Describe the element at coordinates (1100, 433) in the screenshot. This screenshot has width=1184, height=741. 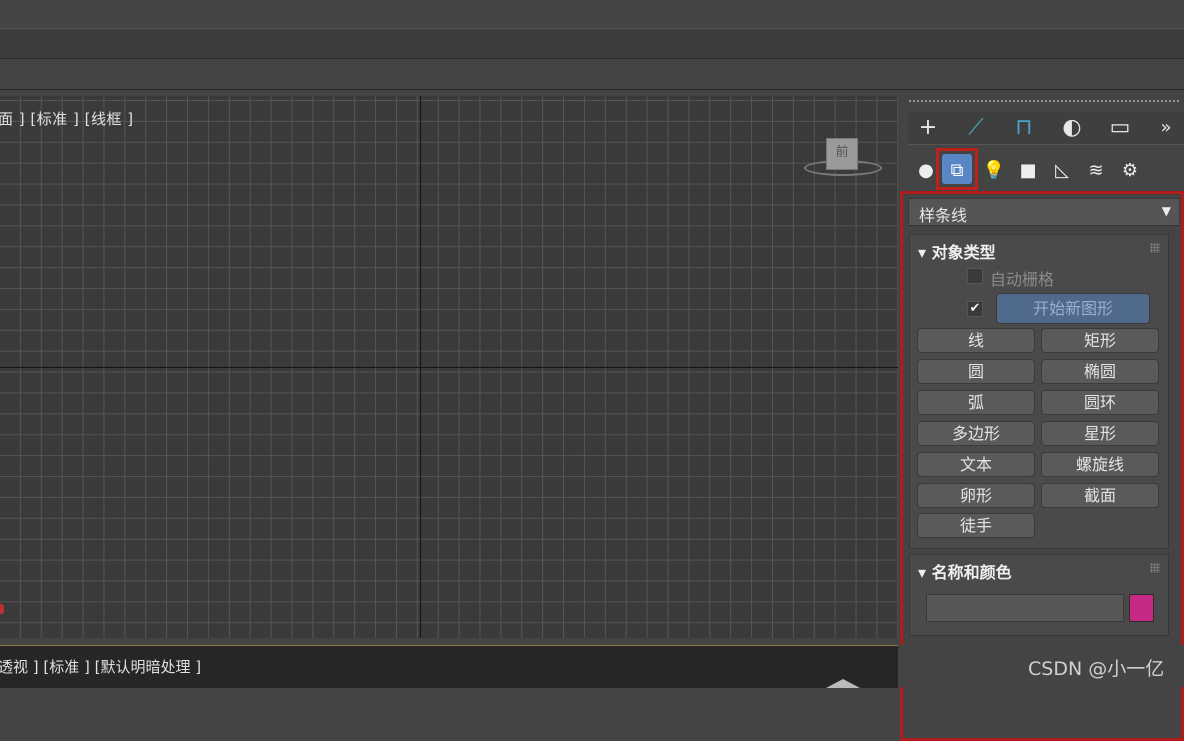
I see `star-button: 星形` at that location.